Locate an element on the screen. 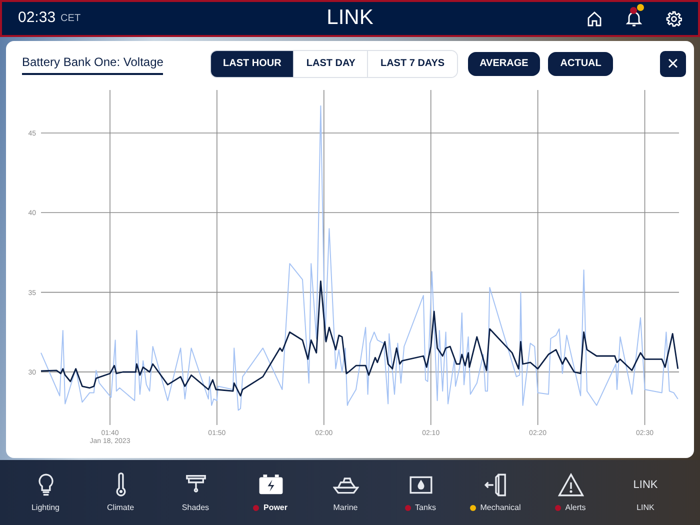 The width and height of the screenshot is (700, 525). nav-label: Mechanical is located at coordinates (500, 508).